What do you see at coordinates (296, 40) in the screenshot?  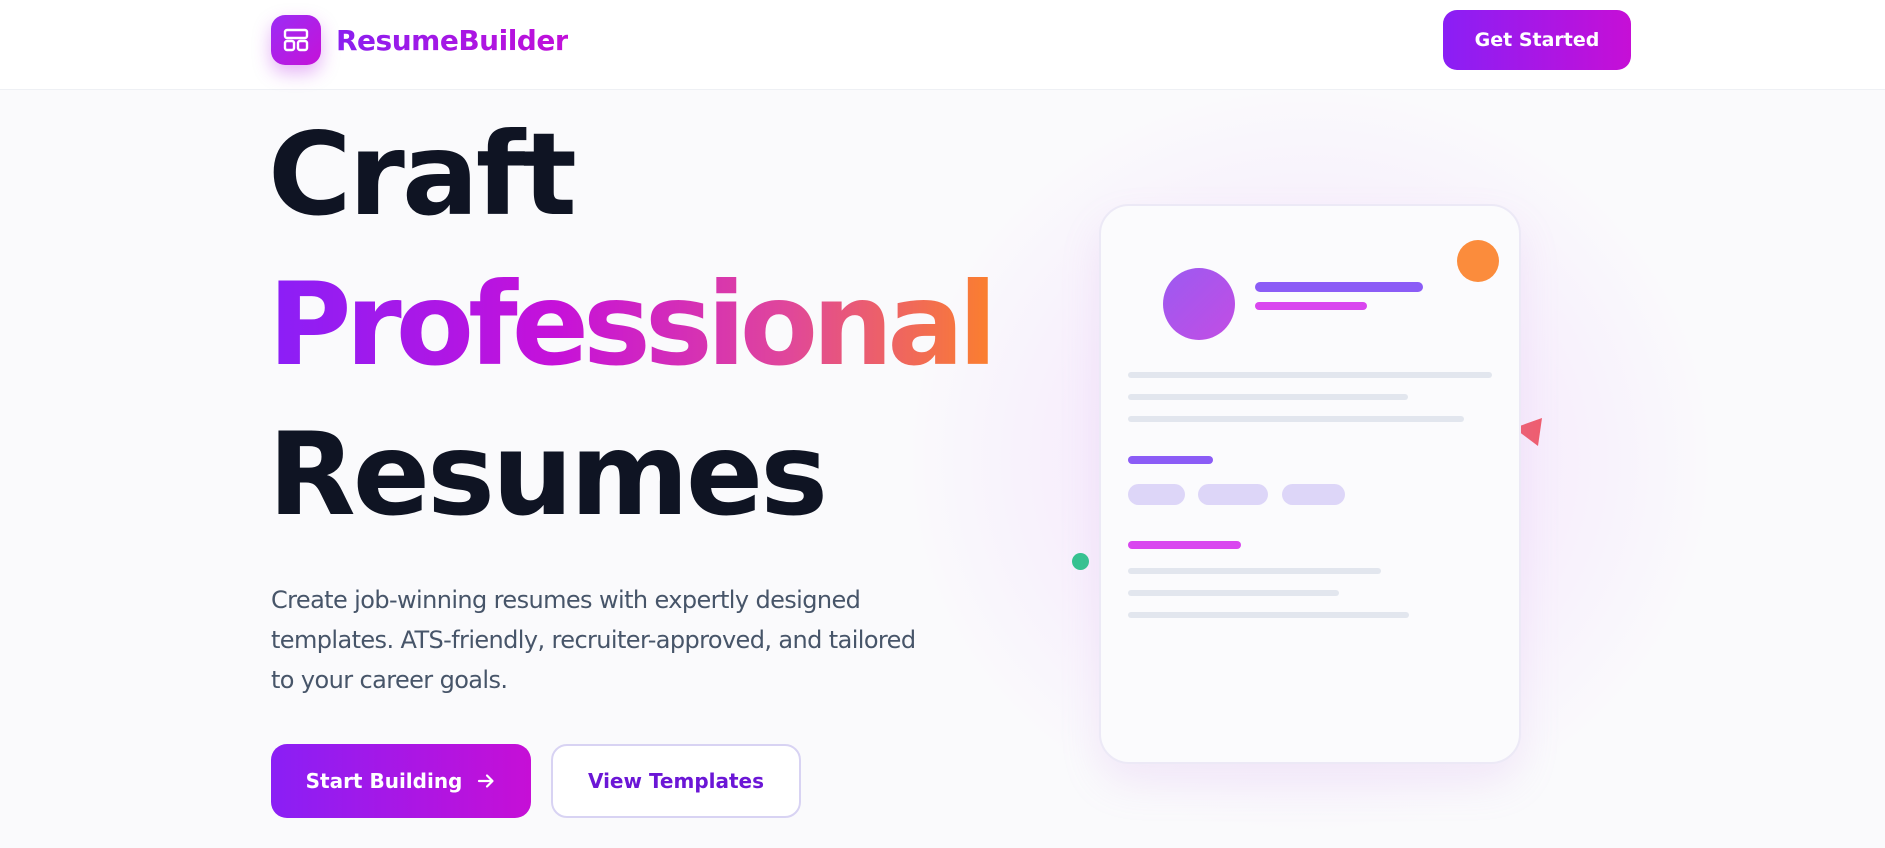 I see `layout-template-icon` at bounding box center [296, 40].